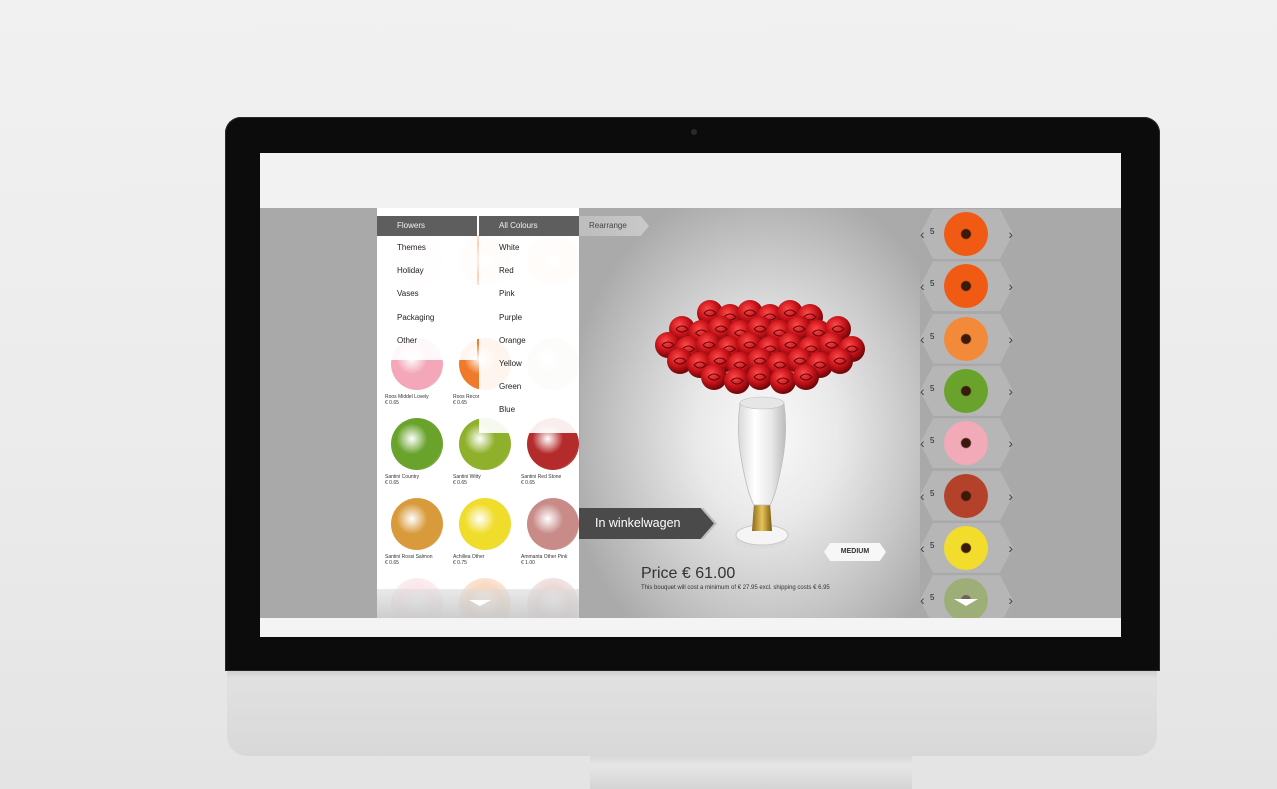 Image resolution: width=1277 pixels, height=789 pixels. I want to click on catalog-item: Achillea Other € 0.75, so click(486, 532).